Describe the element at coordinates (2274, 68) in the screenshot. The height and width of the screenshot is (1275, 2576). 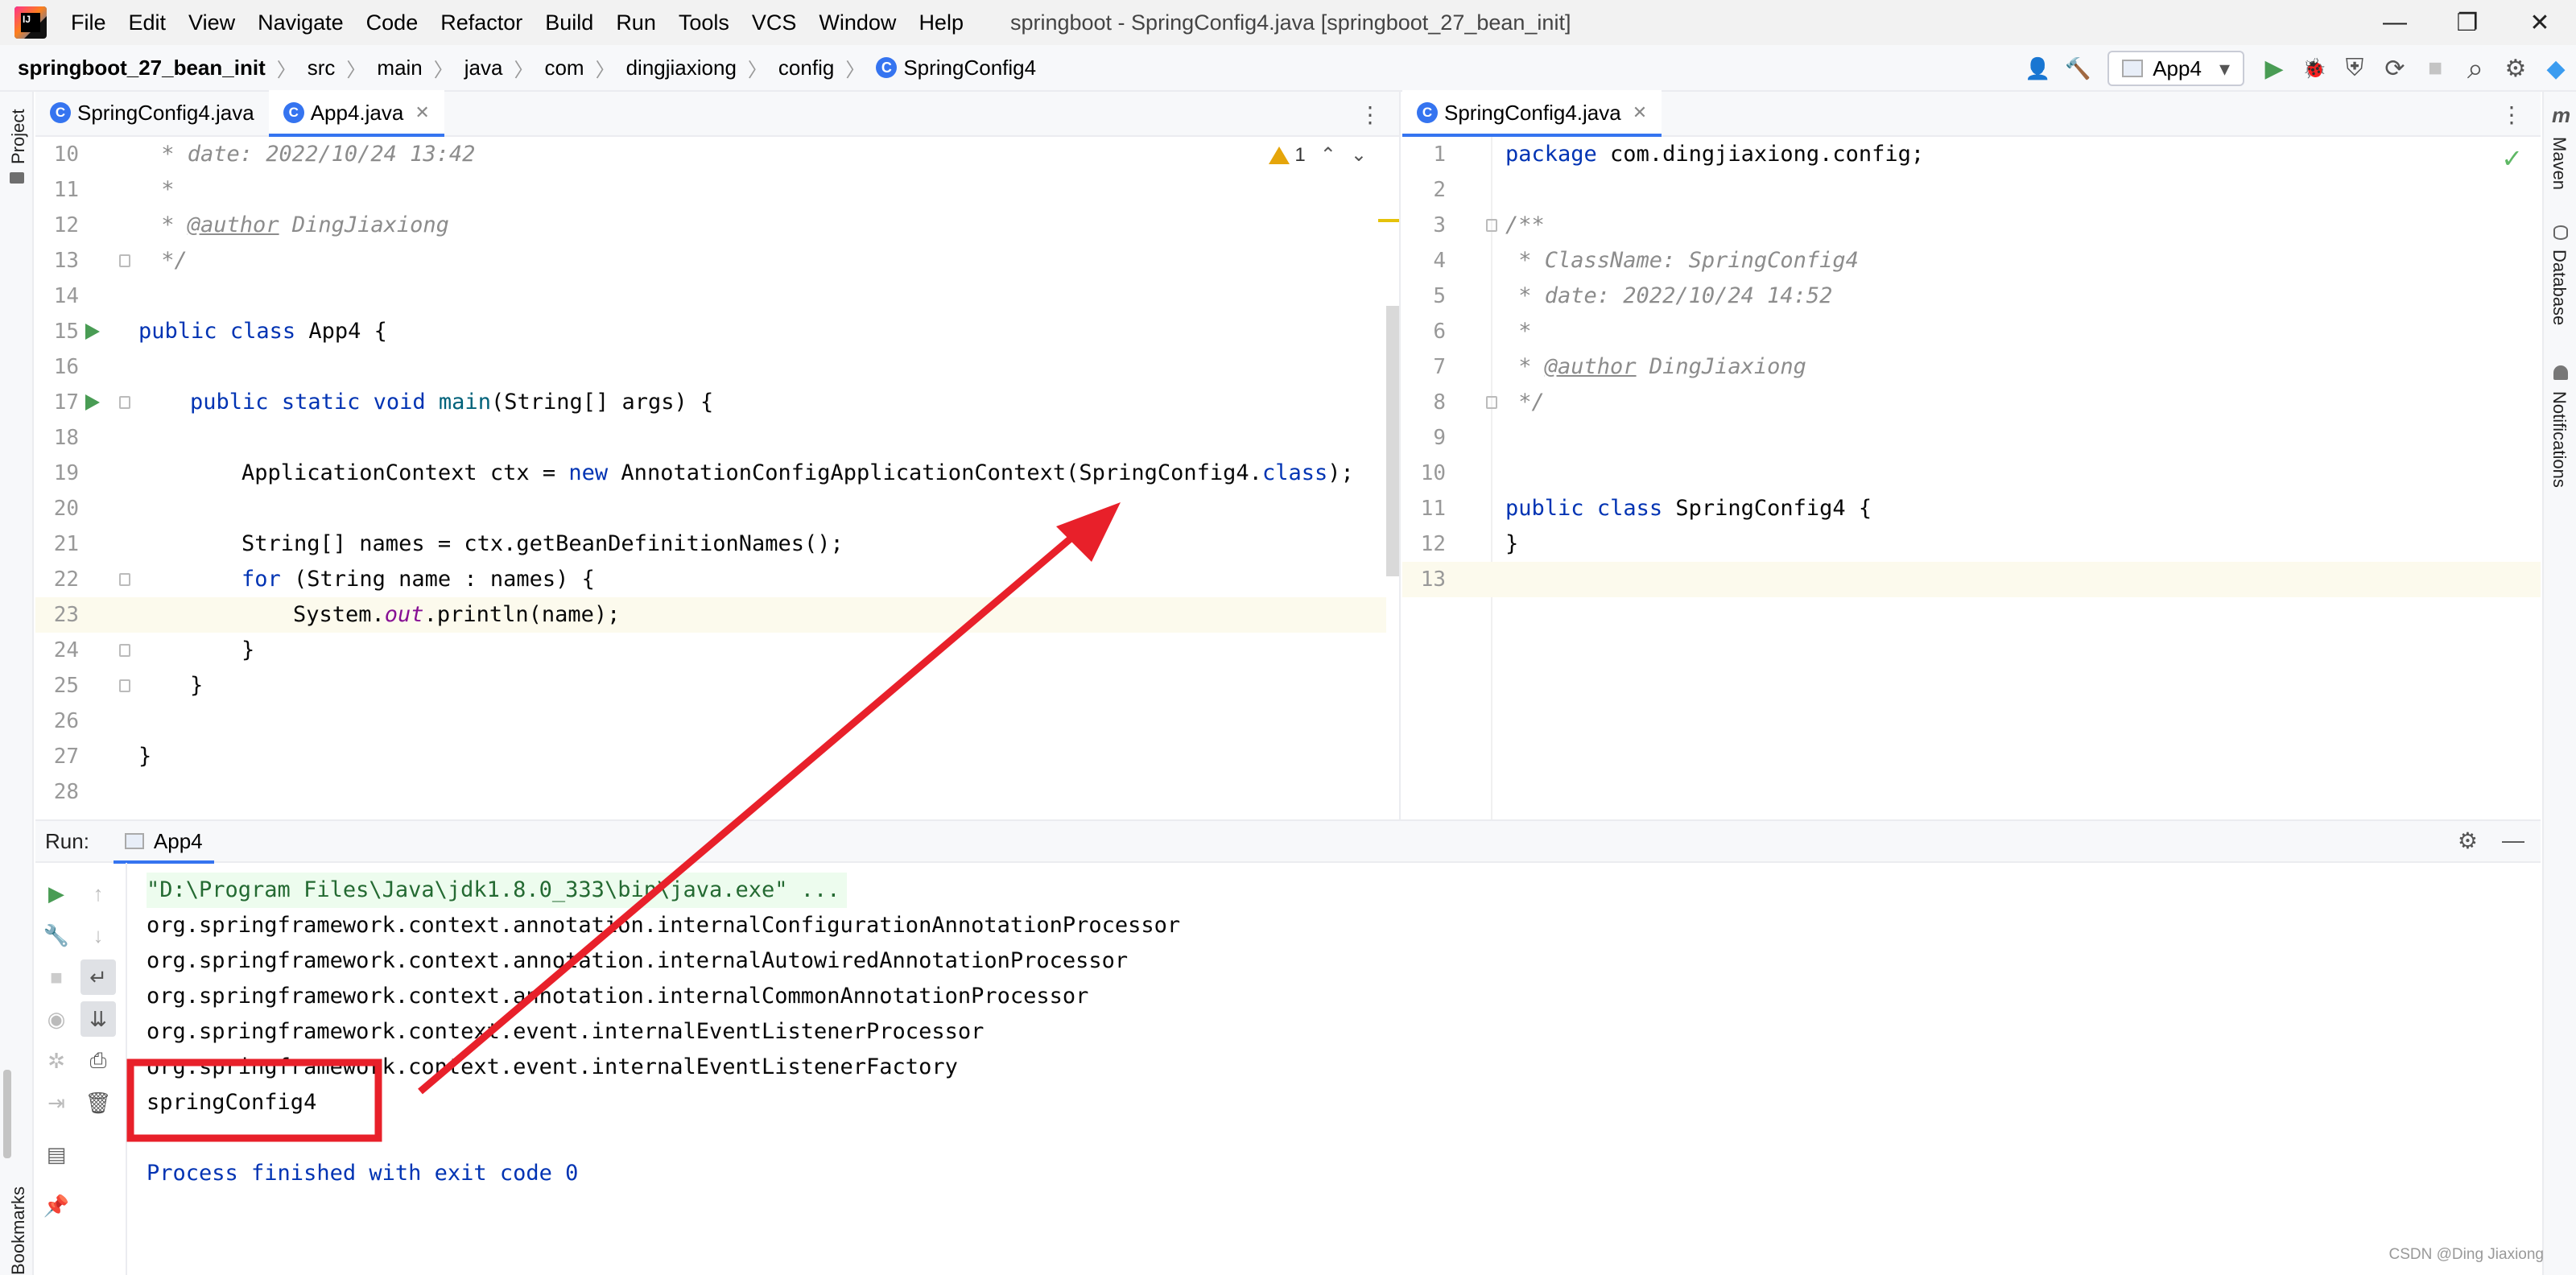
I see `run-icon: ▶` at that location.